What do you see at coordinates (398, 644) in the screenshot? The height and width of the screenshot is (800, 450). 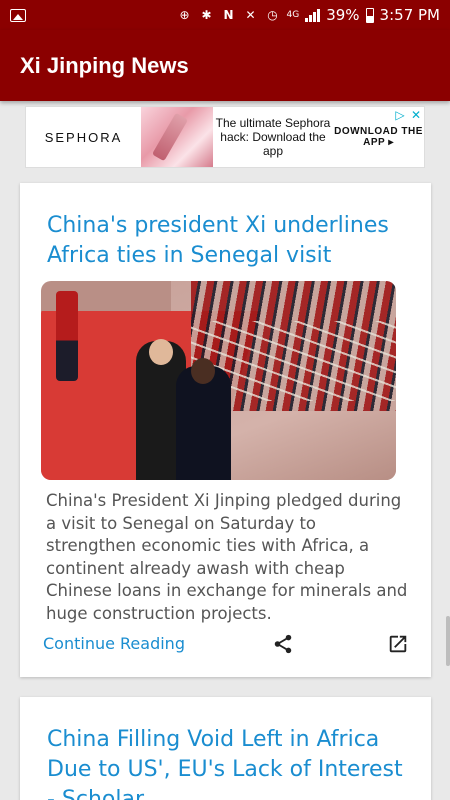 I see `open-in-new-icon` at bounding box center [398, 644].